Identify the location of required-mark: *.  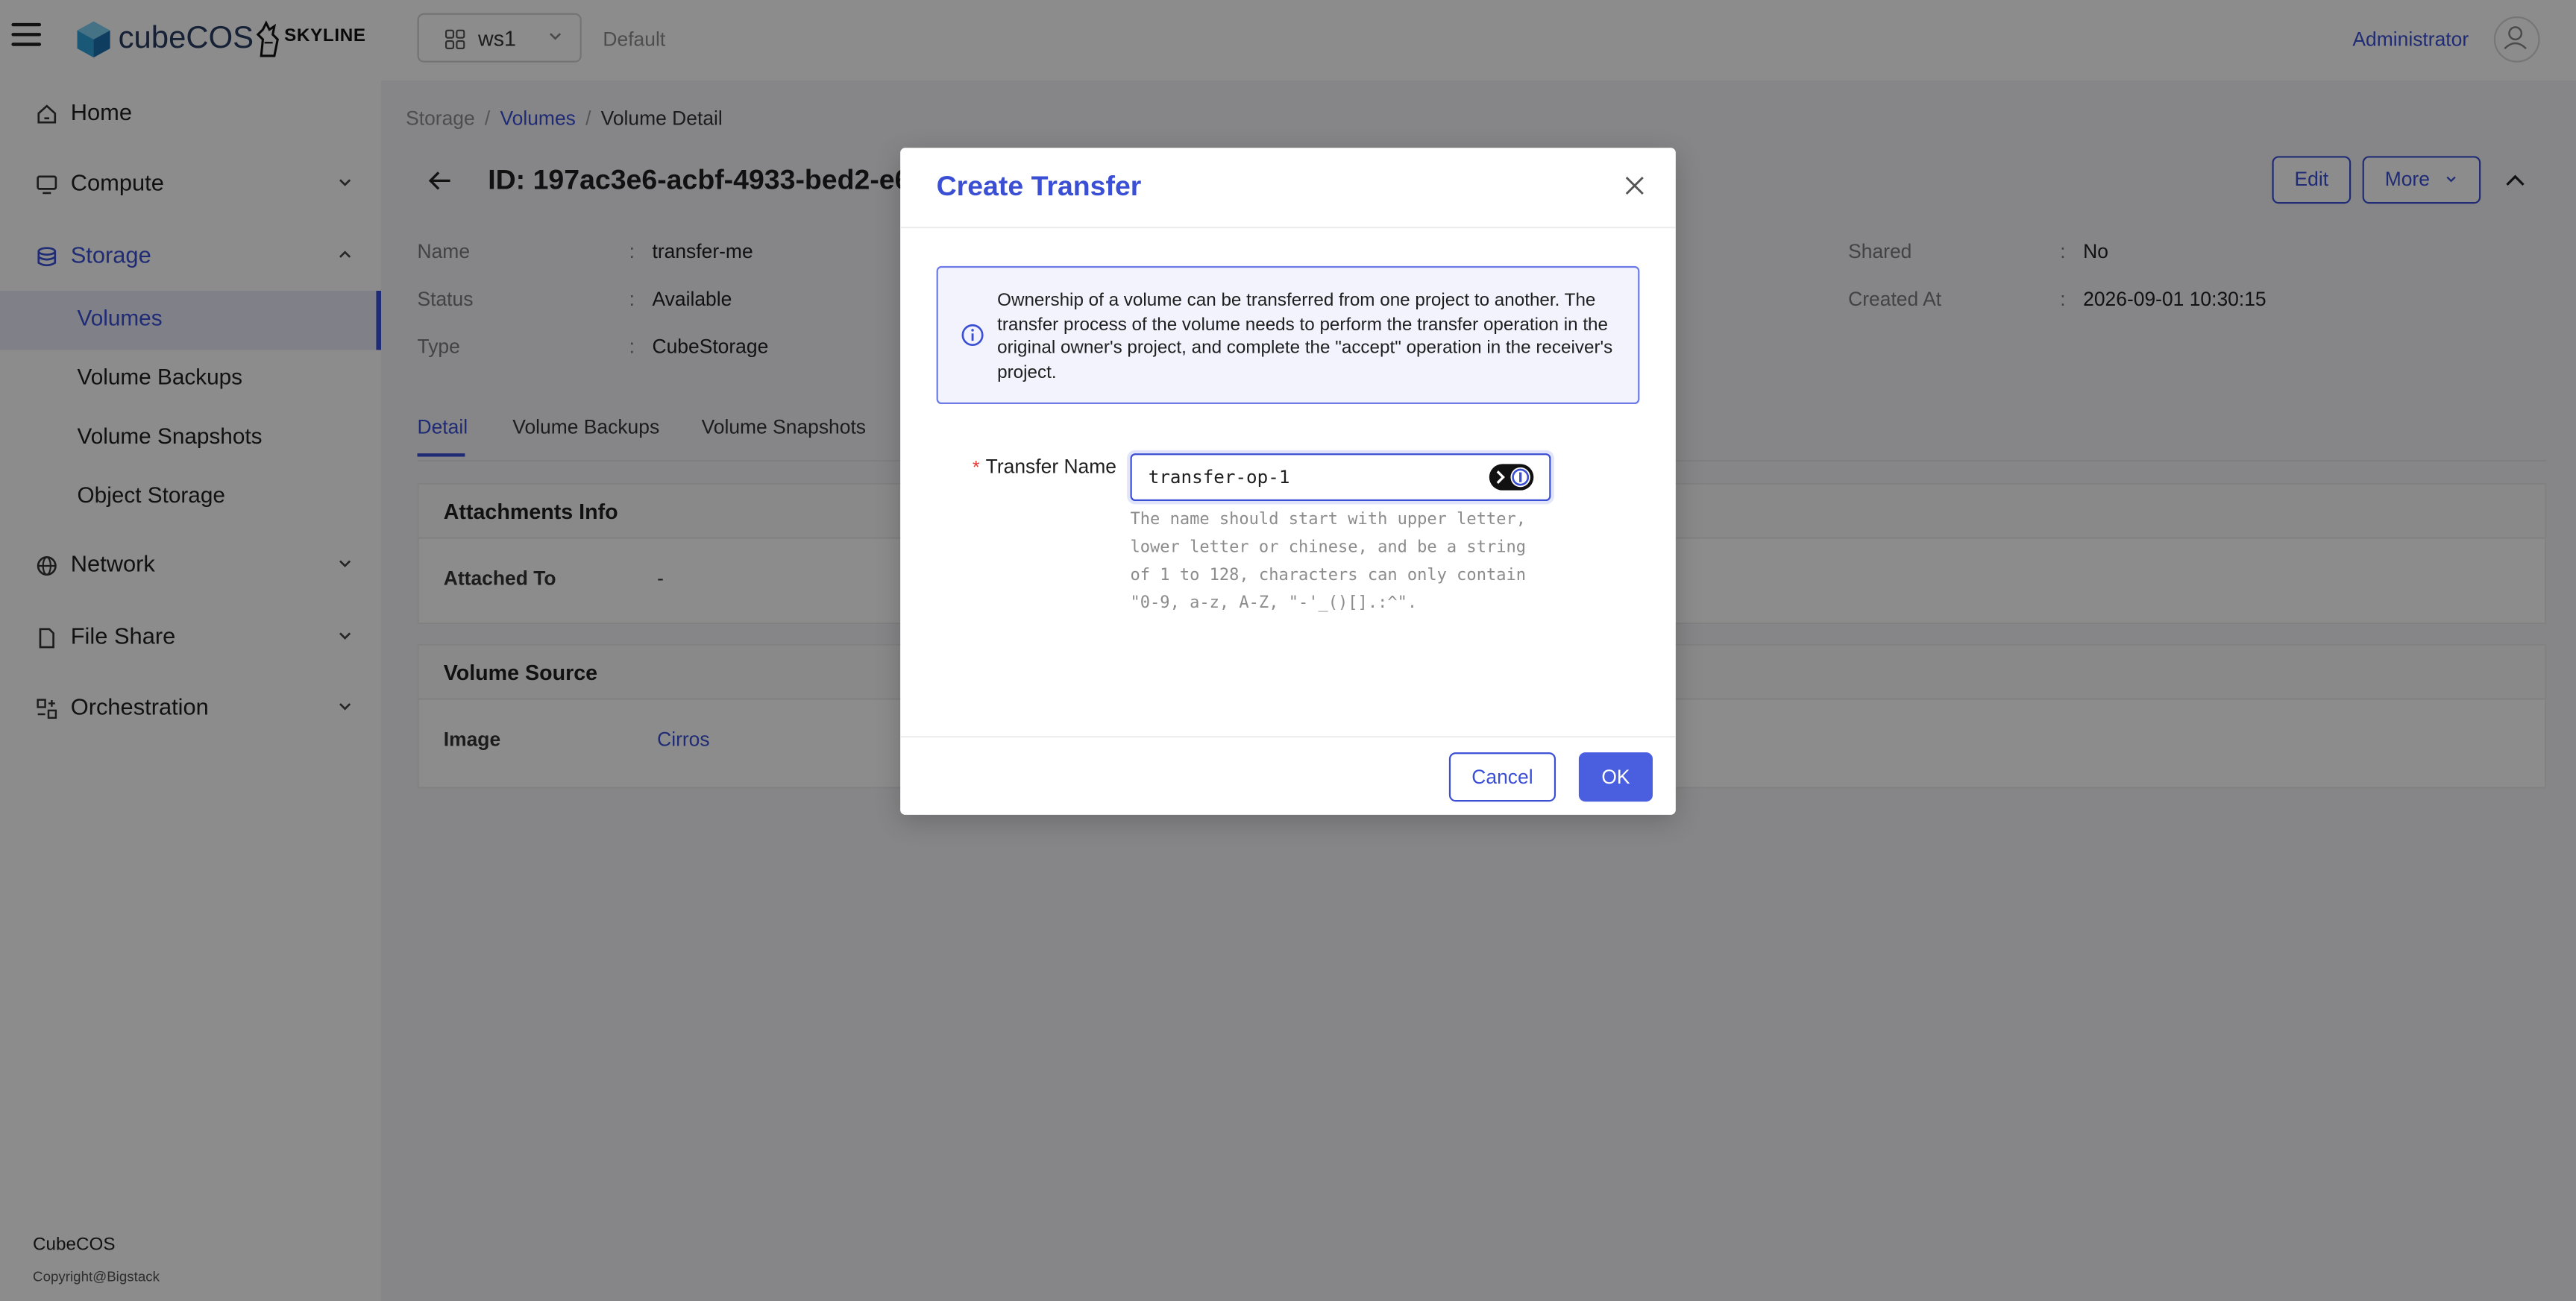
(977, 468).